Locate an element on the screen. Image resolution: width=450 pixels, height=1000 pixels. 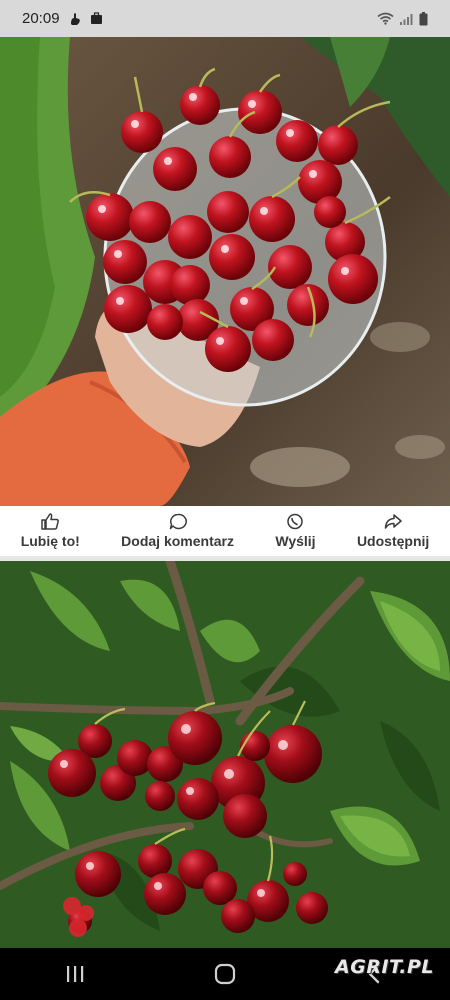
comment-icon is located at coordinates (178, 521).